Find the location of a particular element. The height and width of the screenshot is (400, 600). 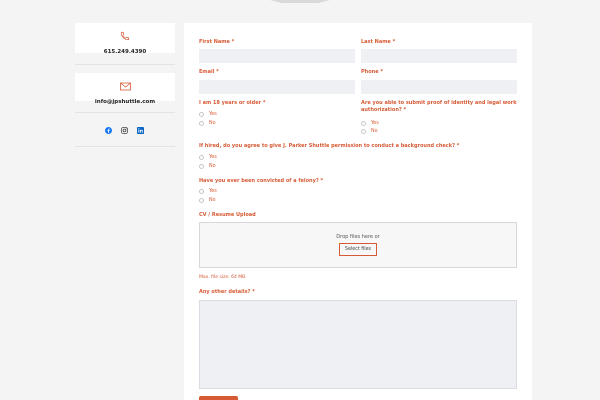

social-links is located at coordinates (124, 130).